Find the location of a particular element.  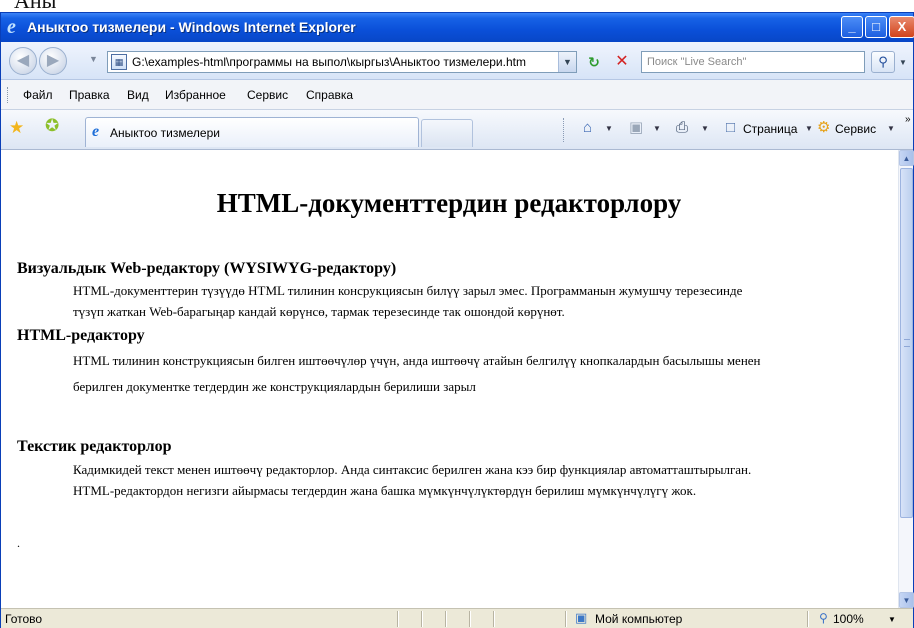

stop-button: ✕ is located at coordinates (622, 62).